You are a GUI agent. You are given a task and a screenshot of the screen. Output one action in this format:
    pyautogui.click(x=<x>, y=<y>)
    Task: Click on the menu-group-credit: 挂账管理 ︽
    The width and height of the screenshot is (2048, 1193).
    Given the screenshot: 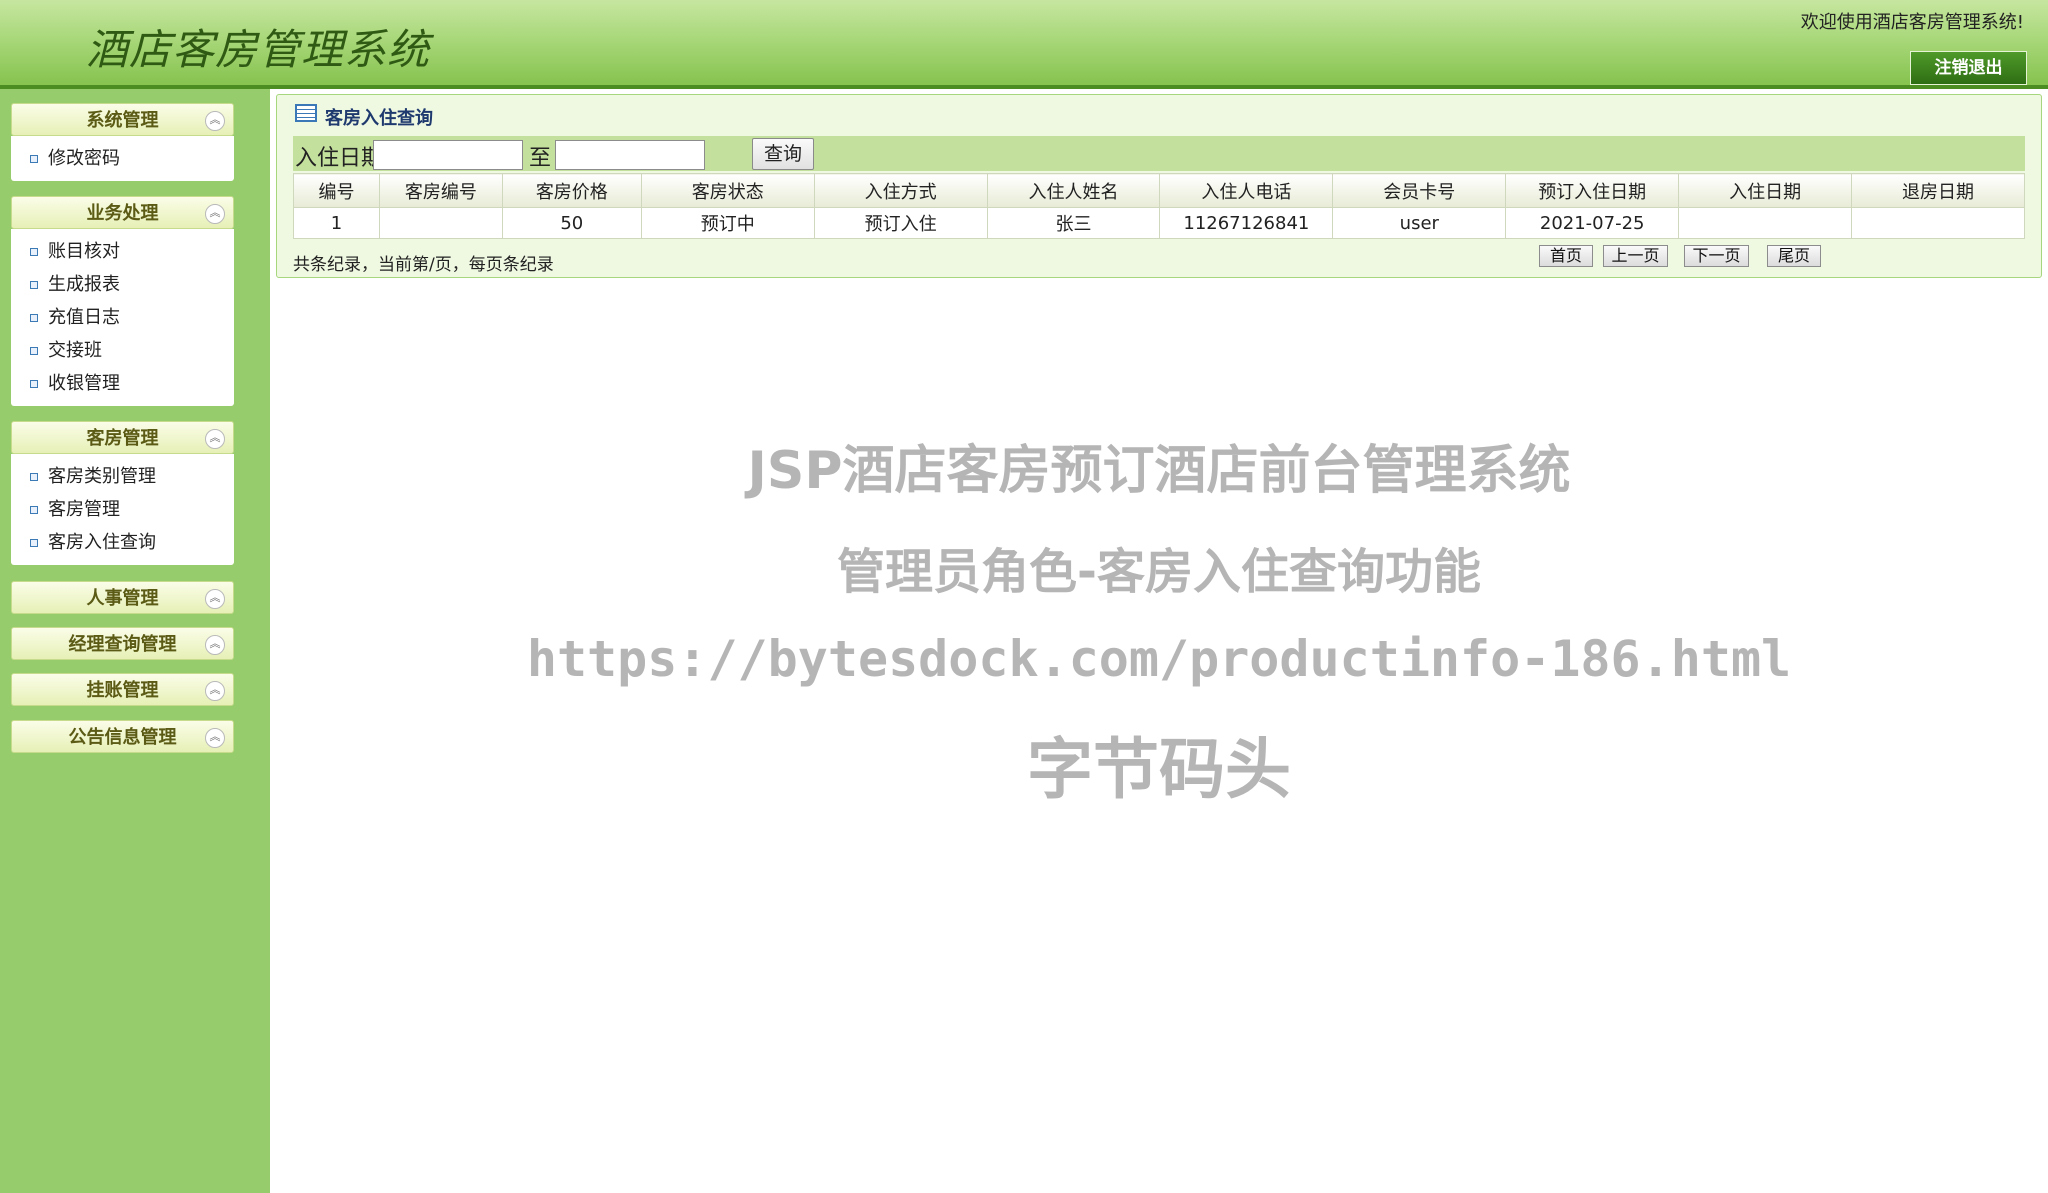 What is the action you would take?
    pyautogui.click(x=122, y=689)
    